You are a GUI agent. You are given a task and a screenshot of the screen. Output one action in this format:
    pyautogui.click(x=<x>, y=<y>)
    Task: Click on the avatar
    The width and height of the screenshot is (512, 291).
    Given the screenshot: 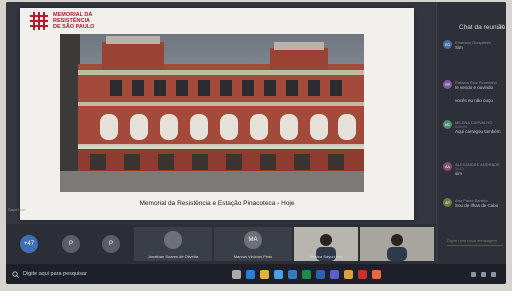 What is the action you would take?
    pyautogui.click(x=173, y=240)
    